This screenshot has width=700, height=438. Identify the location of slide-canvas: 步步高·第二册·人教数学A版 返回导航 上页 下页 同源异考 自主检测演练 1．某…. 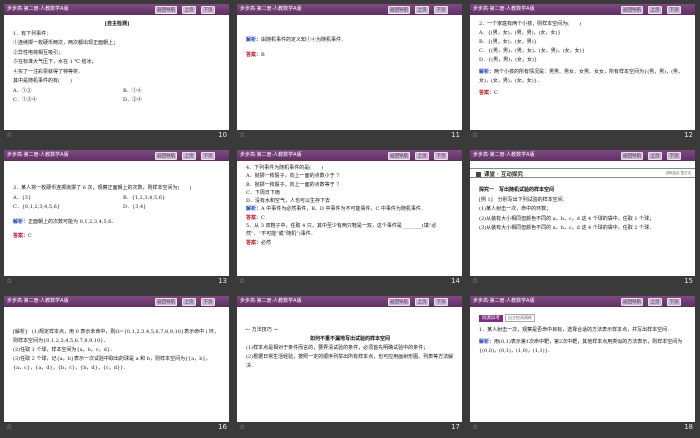
(582, 359).